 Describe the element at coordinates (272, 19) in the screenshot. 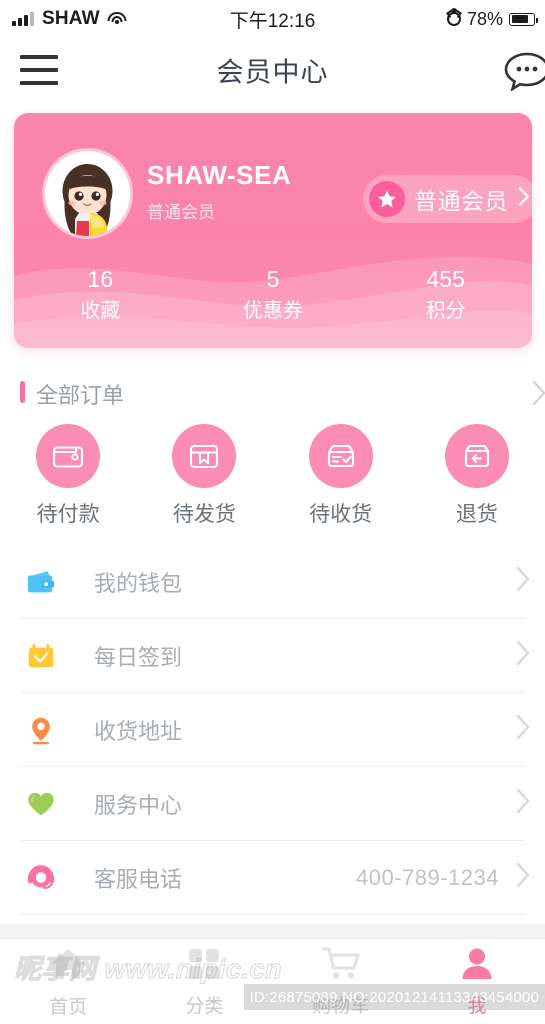

I see `status-bar: SHAW 下午12:16 78%` at that location.